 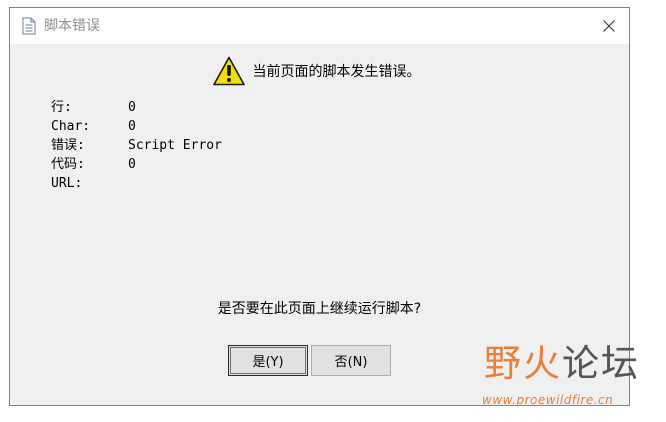 I want to click on error-details: 行: 0 Char: 0 错误: Script Error 代码: 0 URL:, so click(x=136, y=145).